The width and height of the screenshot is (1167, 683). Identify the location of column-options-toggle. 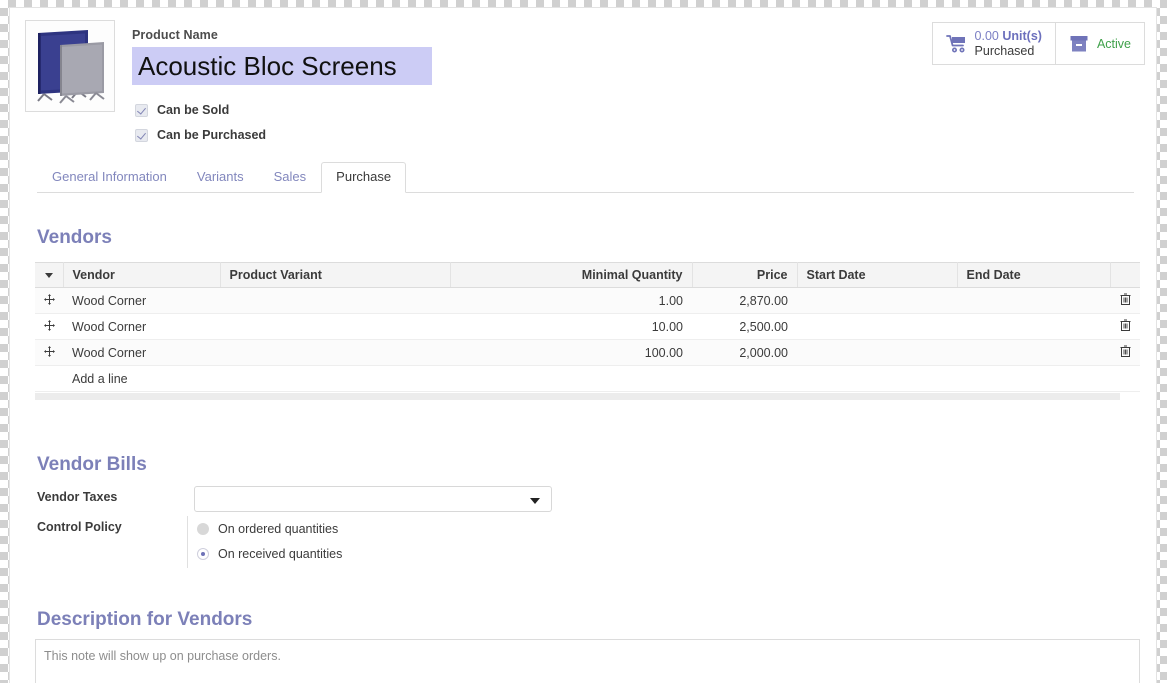
(49, 275).